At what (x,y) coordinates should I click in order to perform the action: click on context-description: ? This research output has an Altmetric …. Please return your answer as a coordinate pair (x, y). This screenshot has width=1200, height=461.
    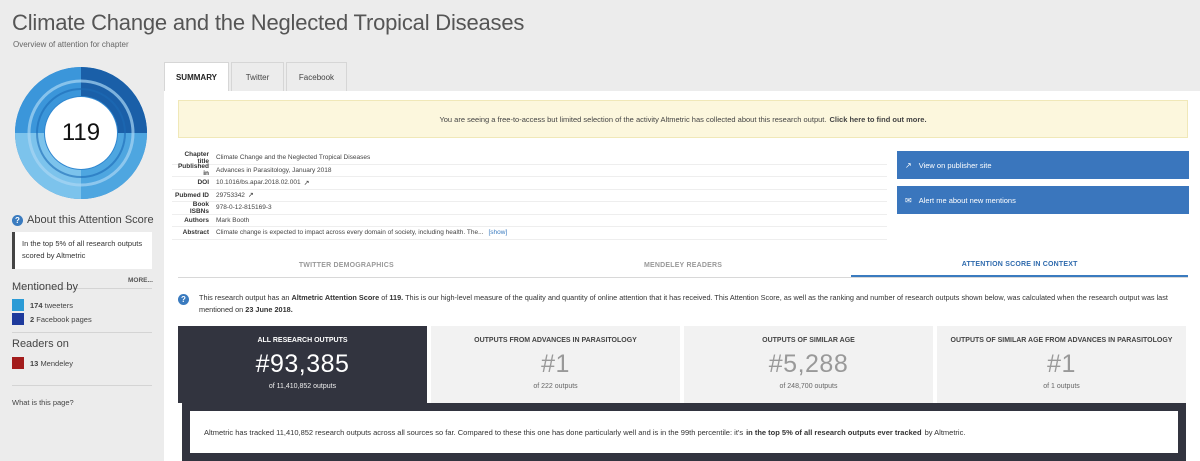
    Looking at the image, I should click on (683, 304).